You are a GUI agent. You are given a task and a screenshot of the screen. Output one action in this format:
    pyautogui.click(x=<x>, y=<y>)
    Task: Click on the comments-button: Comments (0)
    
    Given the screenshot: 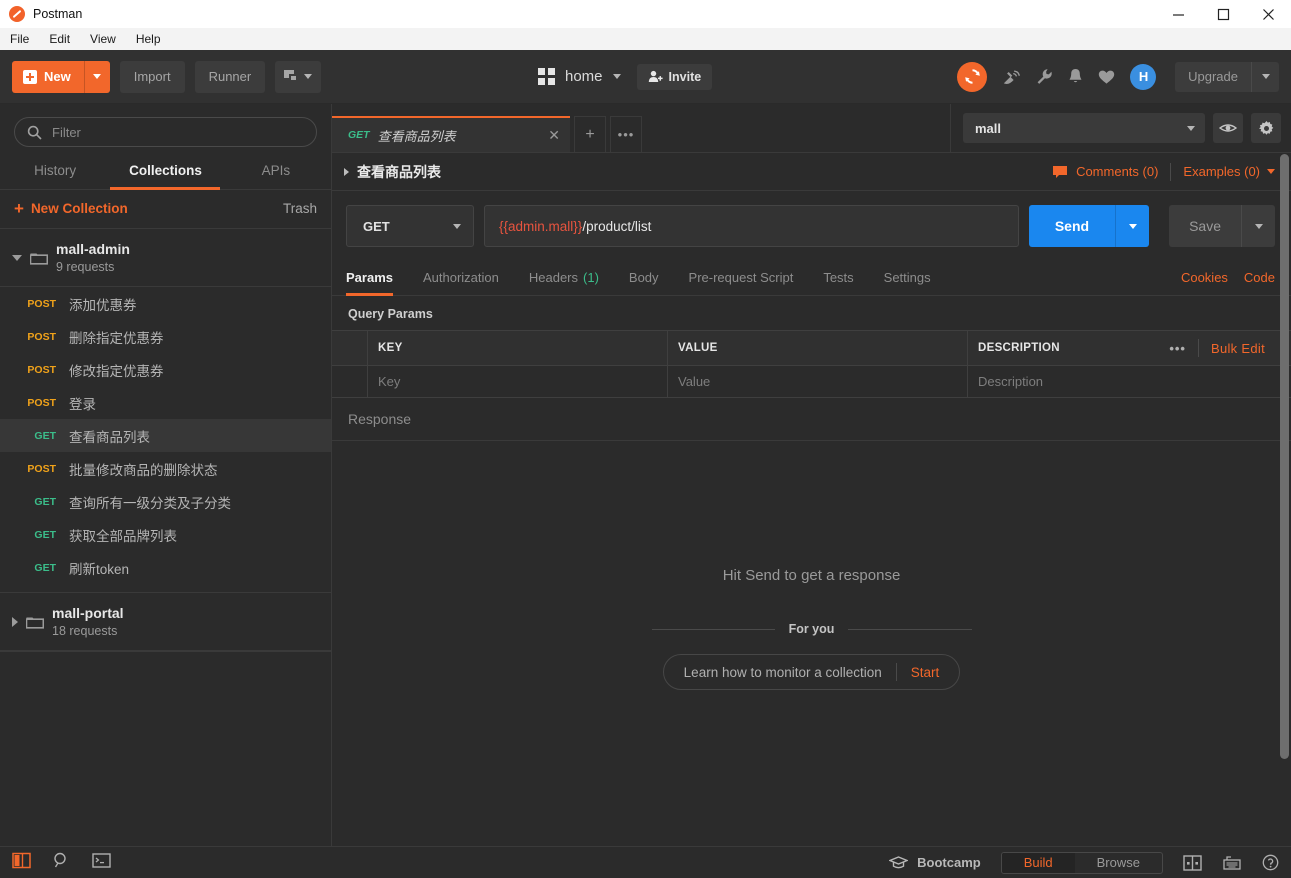 What is the action you would take?
    pyautogui.click(x=1105, y=171)
    